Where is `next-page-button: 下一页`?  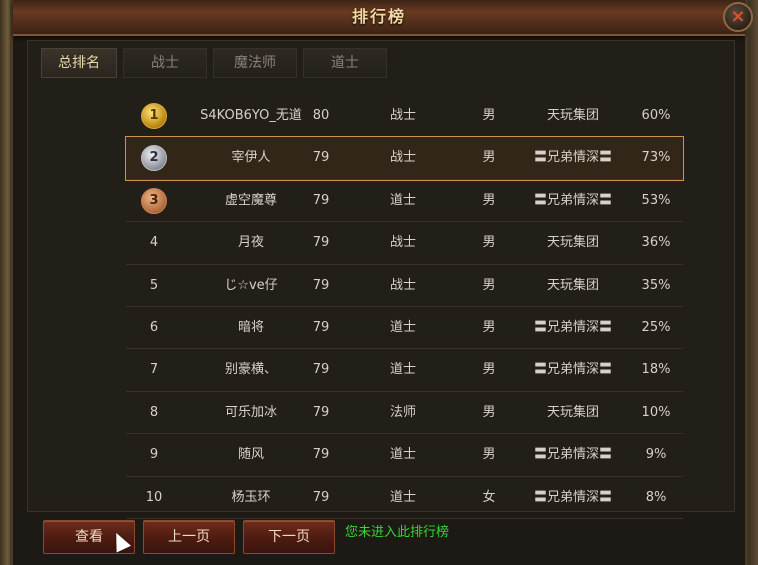 next-page-button: 下一页 is located at coordinates (289, 537).